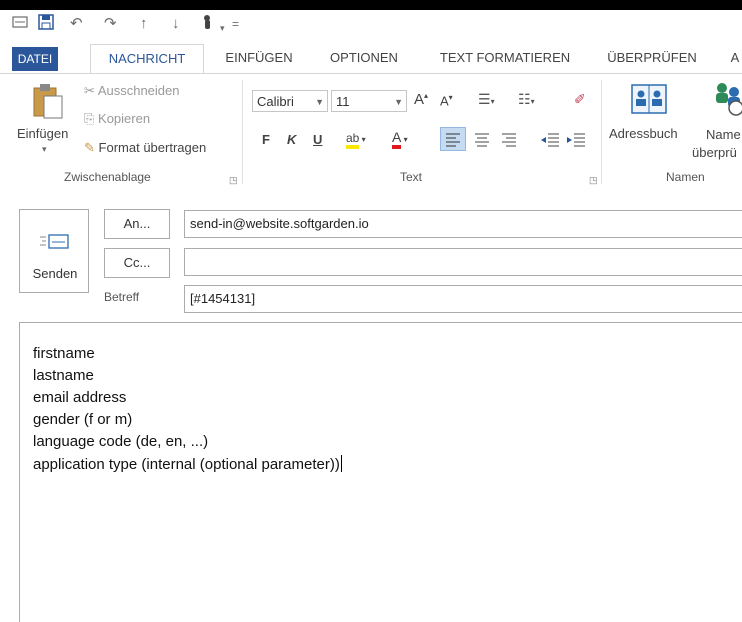 The width and height of the screenshot is (742, 622). I want to click on tab-ueberpruefen: ÜBERPRÜFEN, so click(652, 58).